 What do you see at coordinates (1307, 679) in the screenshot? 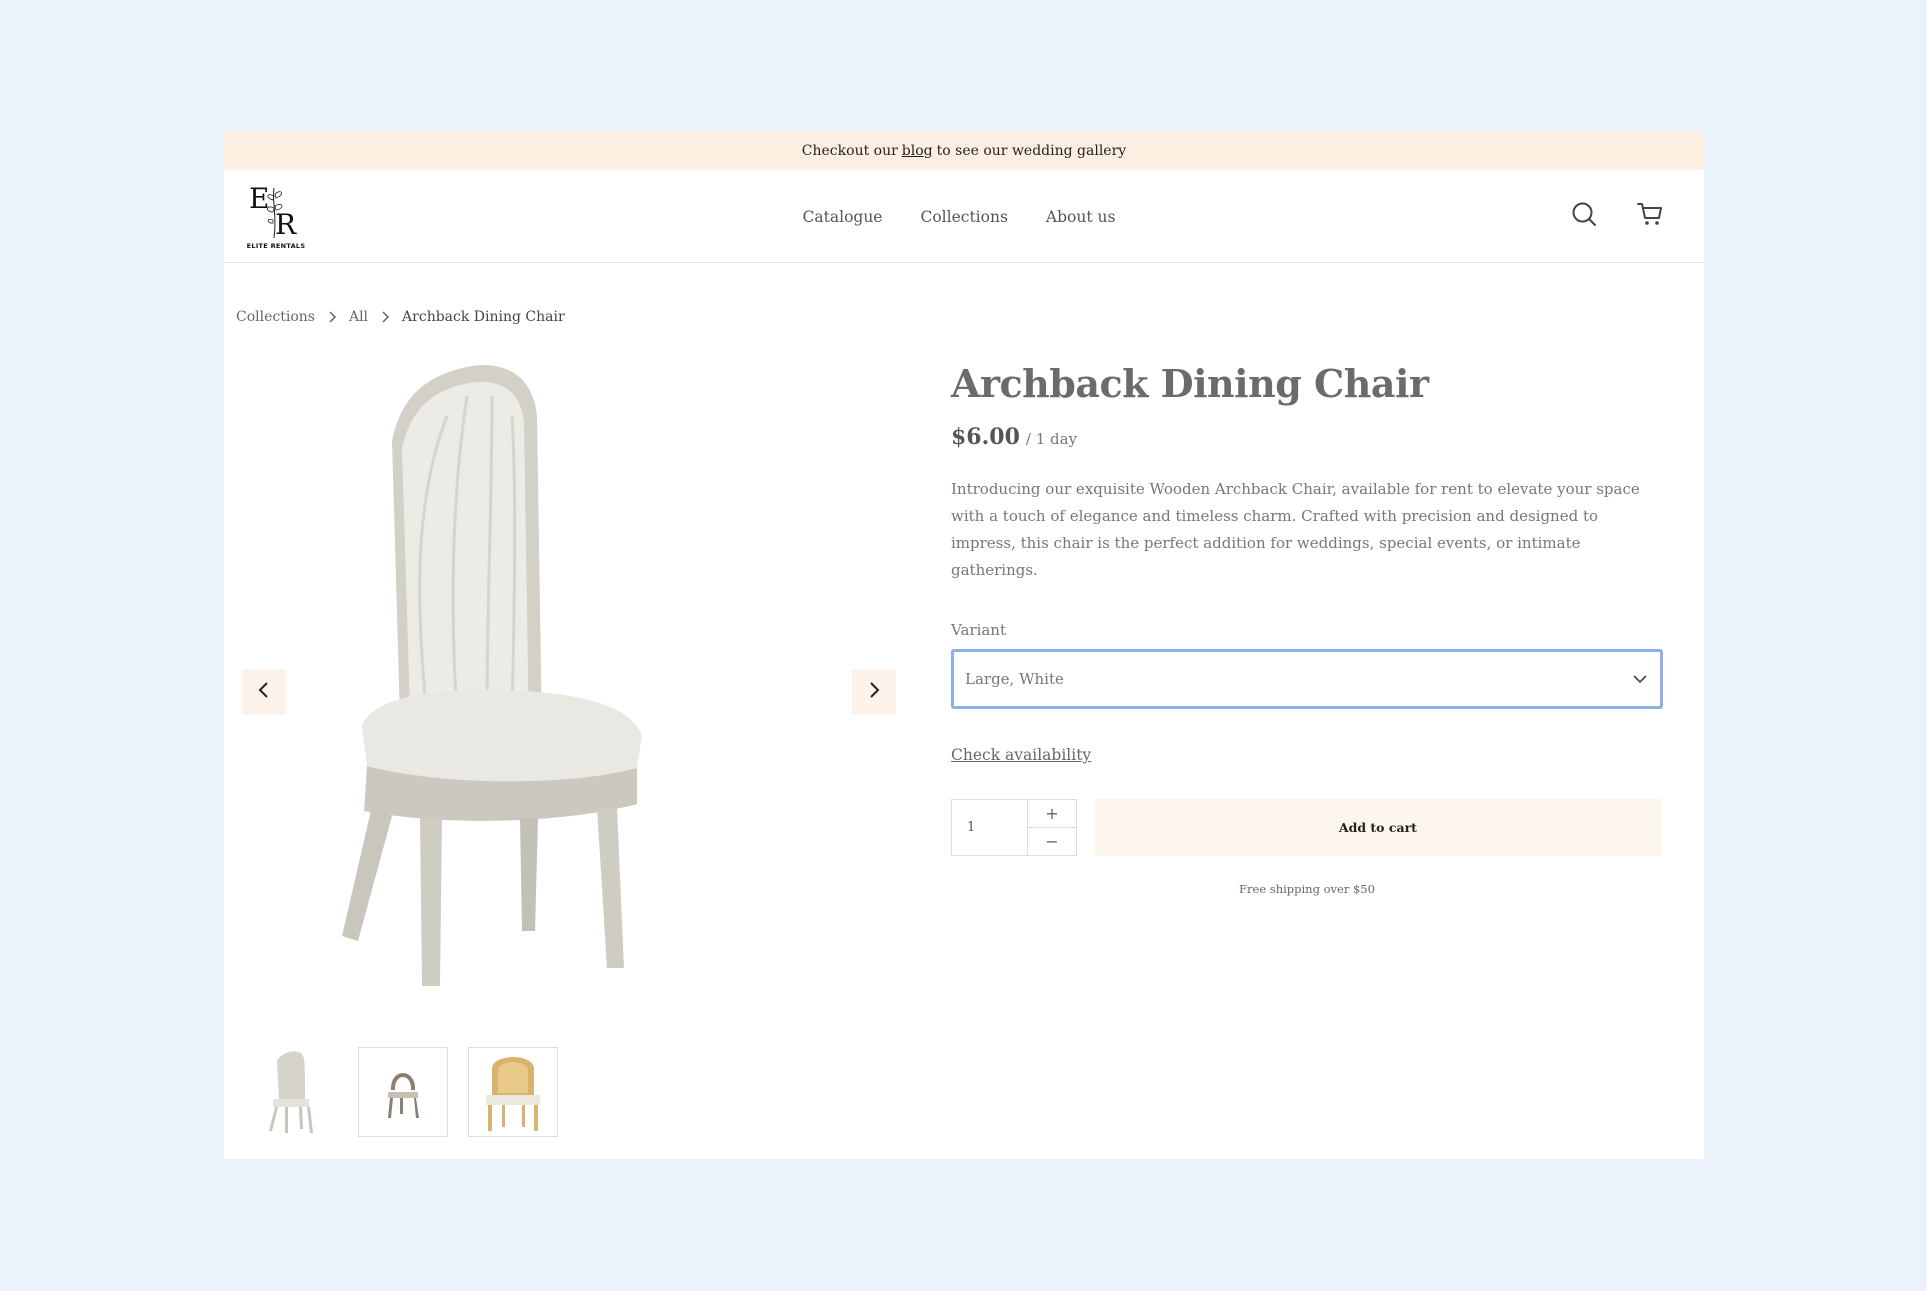
I see `variant-select: Large, White` at bounding box center [1307, 679].